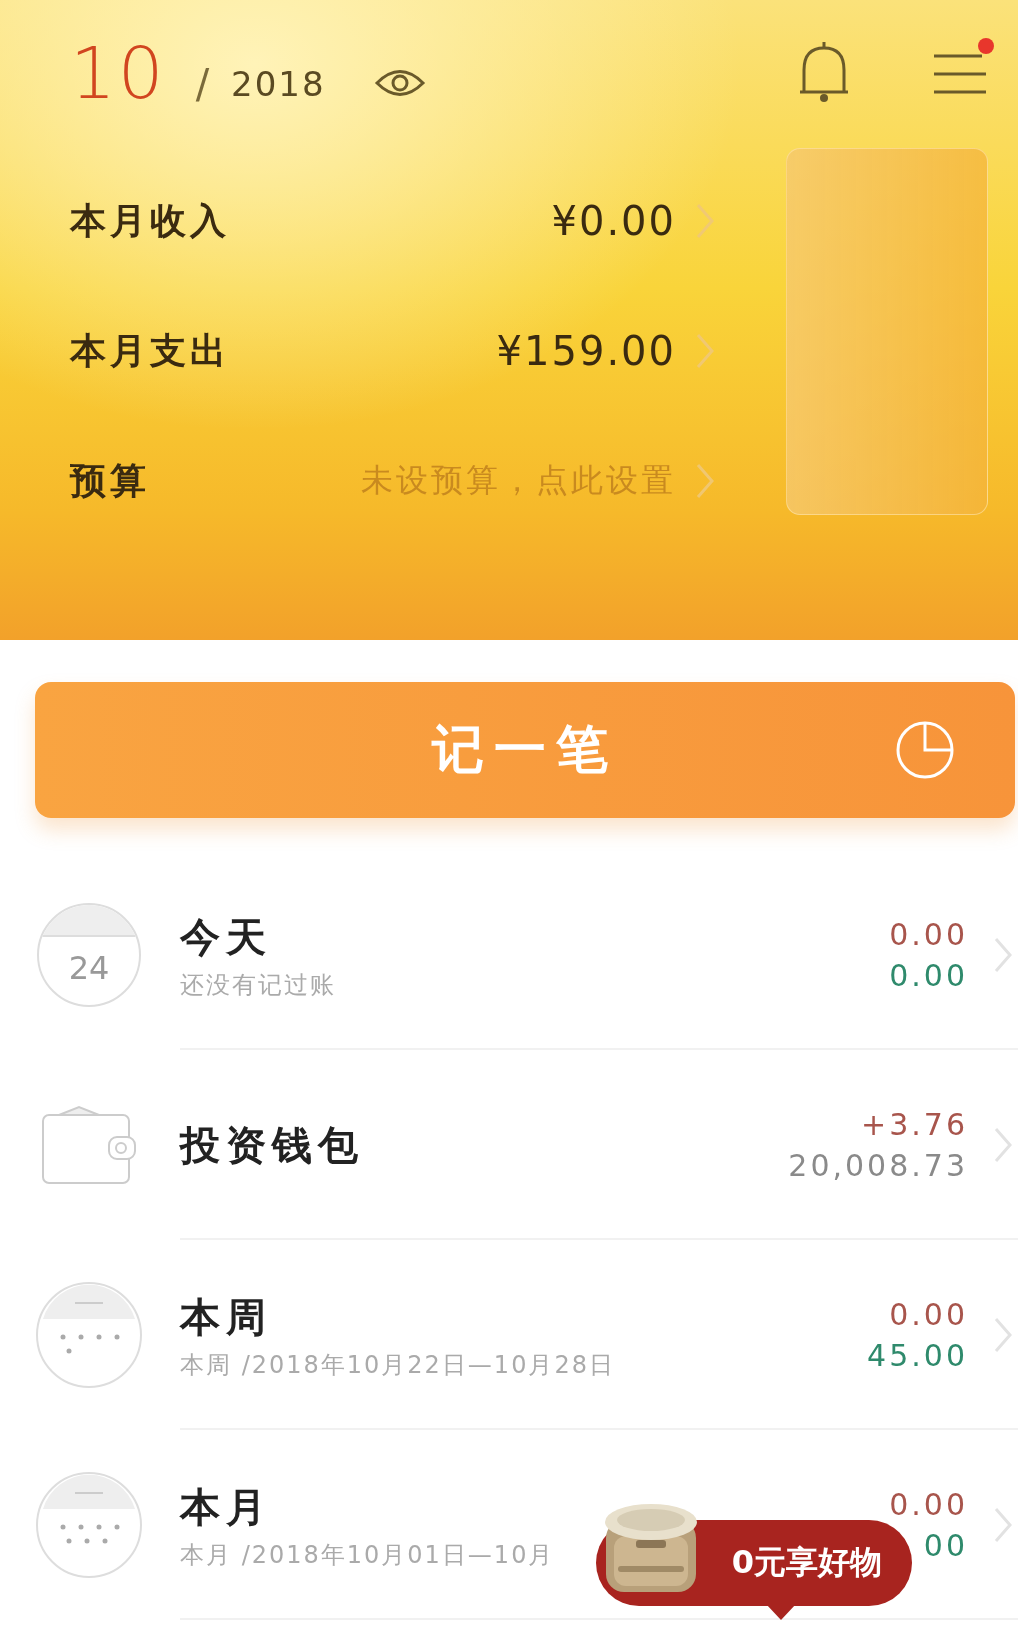  Describe the element at coordinates (945, 1545) in the screenshot. I see `entry-amount: 00` at that location.